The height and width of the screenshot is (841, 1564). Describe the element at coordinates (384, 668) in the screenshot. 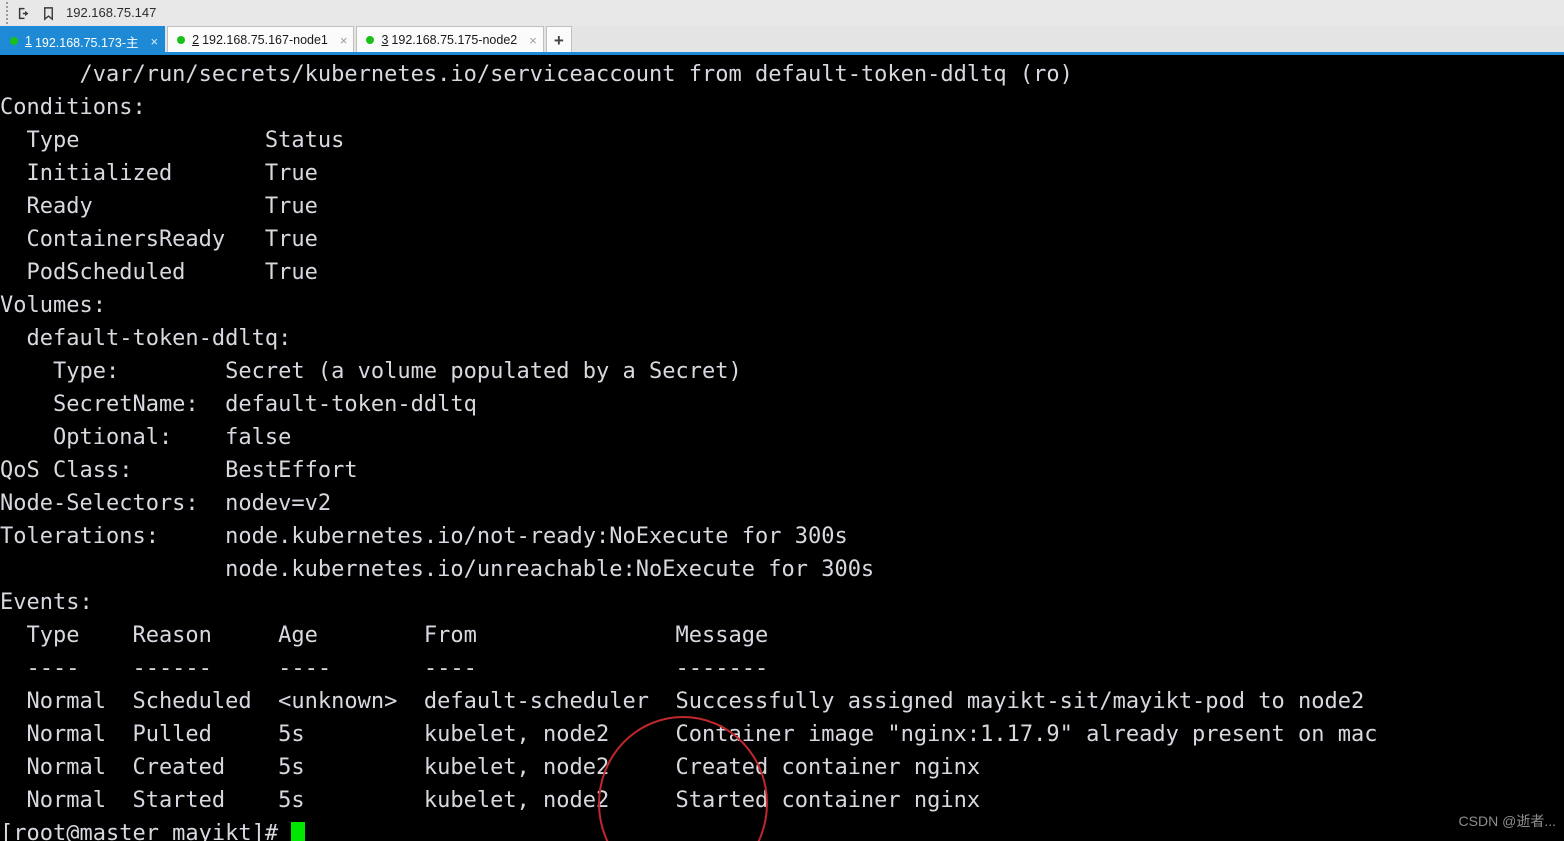

I see `terminal-line: ---- ------ ---- ---- -------` at that location.